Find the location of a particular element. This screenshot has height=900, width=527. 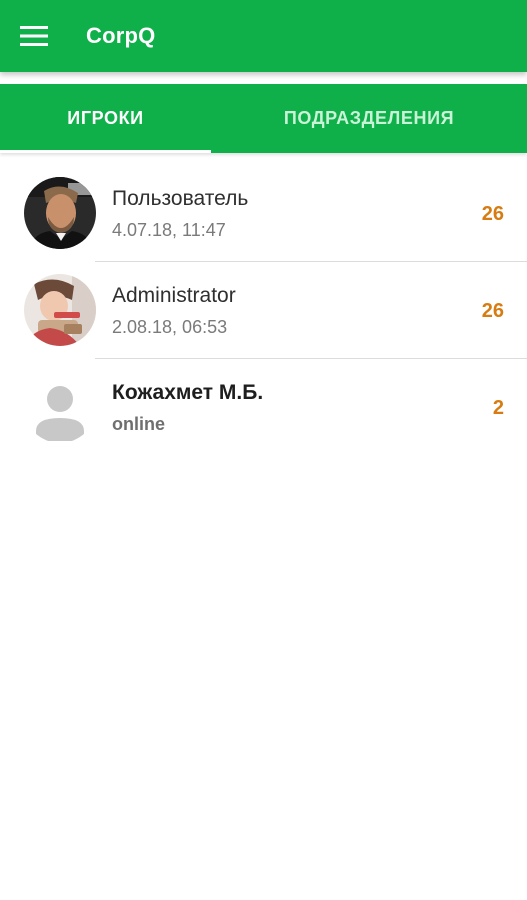

player-score: 2 is located at coordinates (498, 408).